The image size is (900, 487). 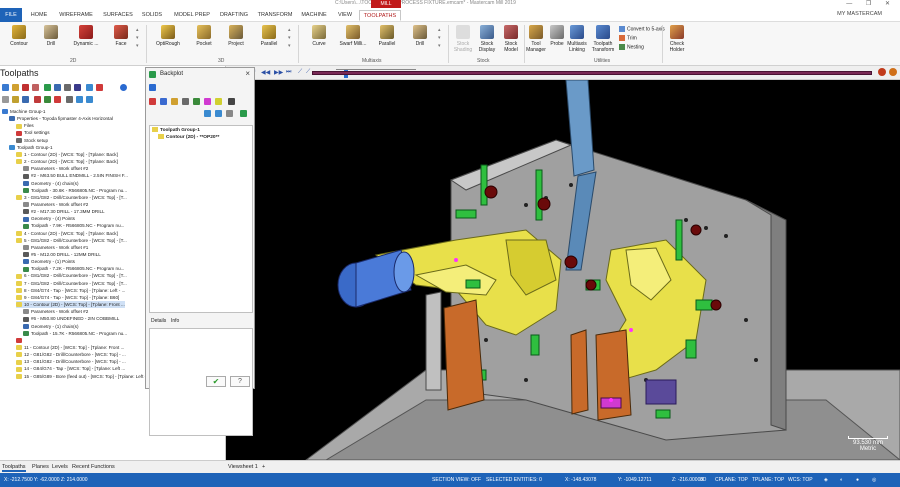 I want to click on backplot-tree: Toolpath Group-1 Contour (2D) - **OP20**, so click(x=201, y=219).